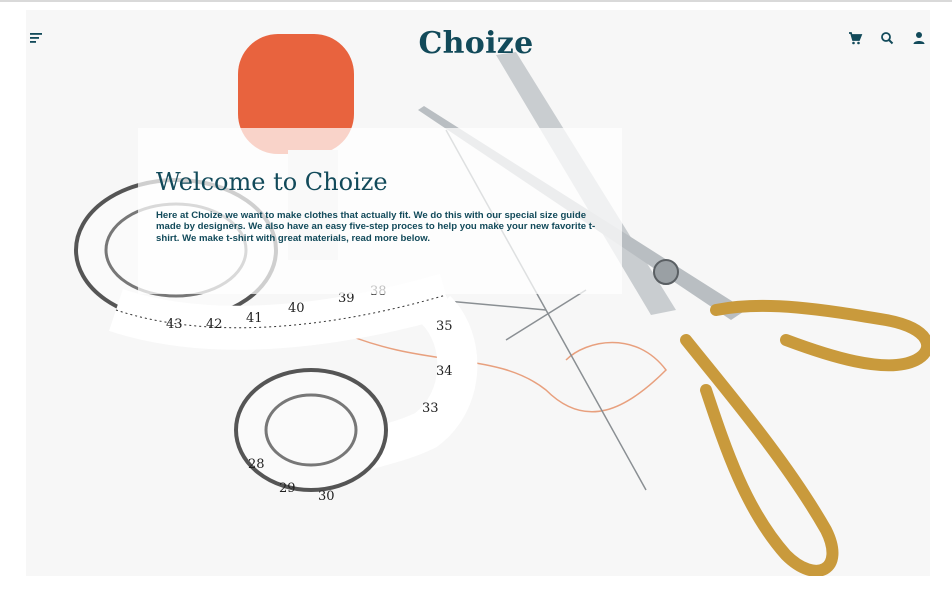  I want to click on tape-number: 29, so click(287, 488).